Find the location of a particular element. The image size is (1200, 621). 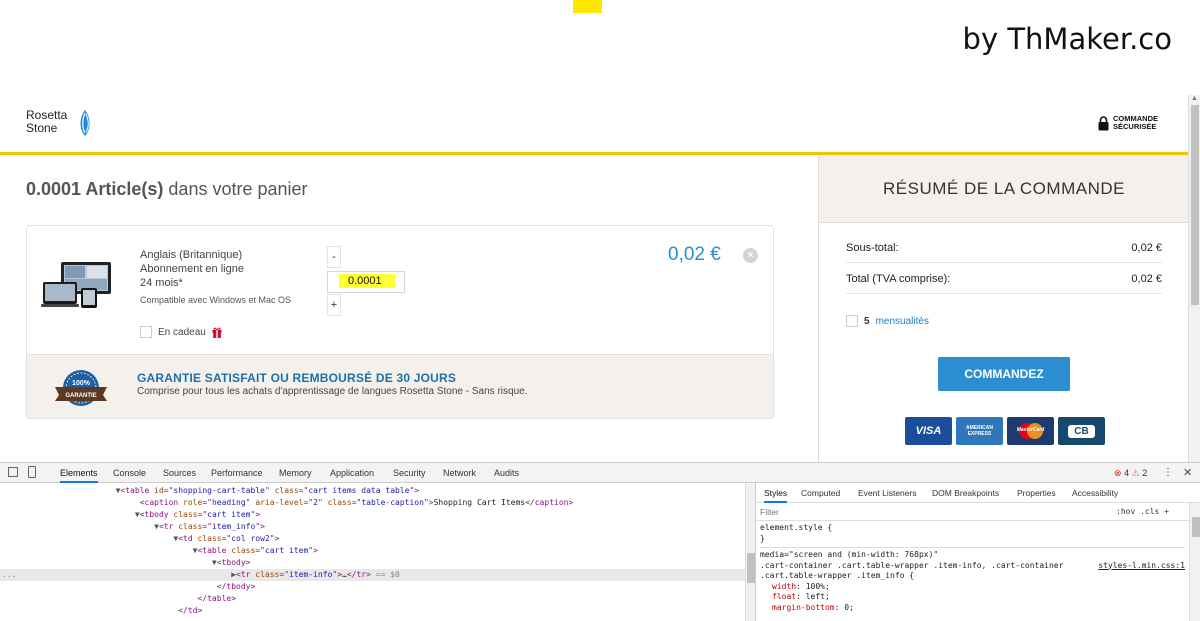

stylesheet-source-link: styles-l.min.css:1 is located at coordinates (1141, 566).